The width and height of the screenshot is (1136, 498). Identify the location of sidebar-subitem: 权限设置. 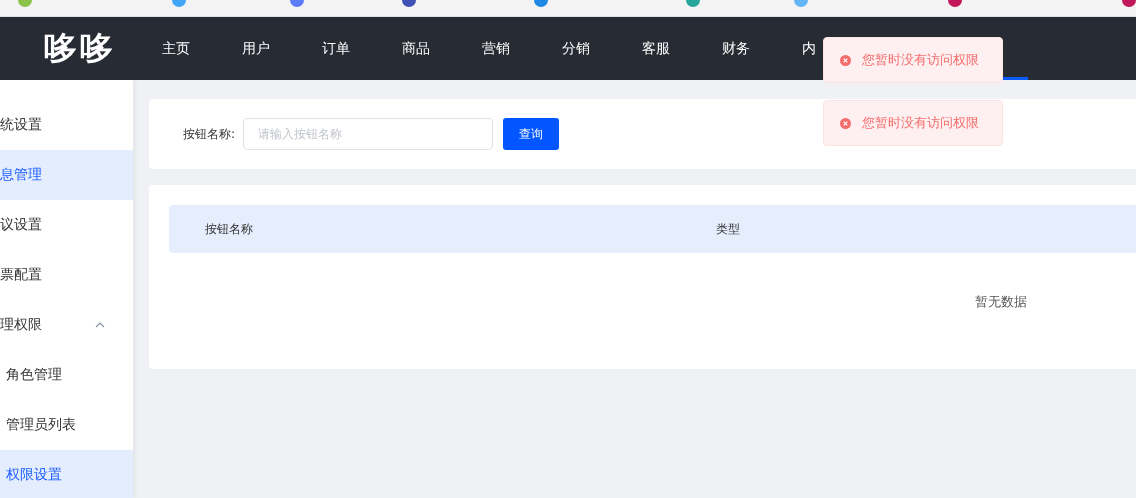
(66, 474).